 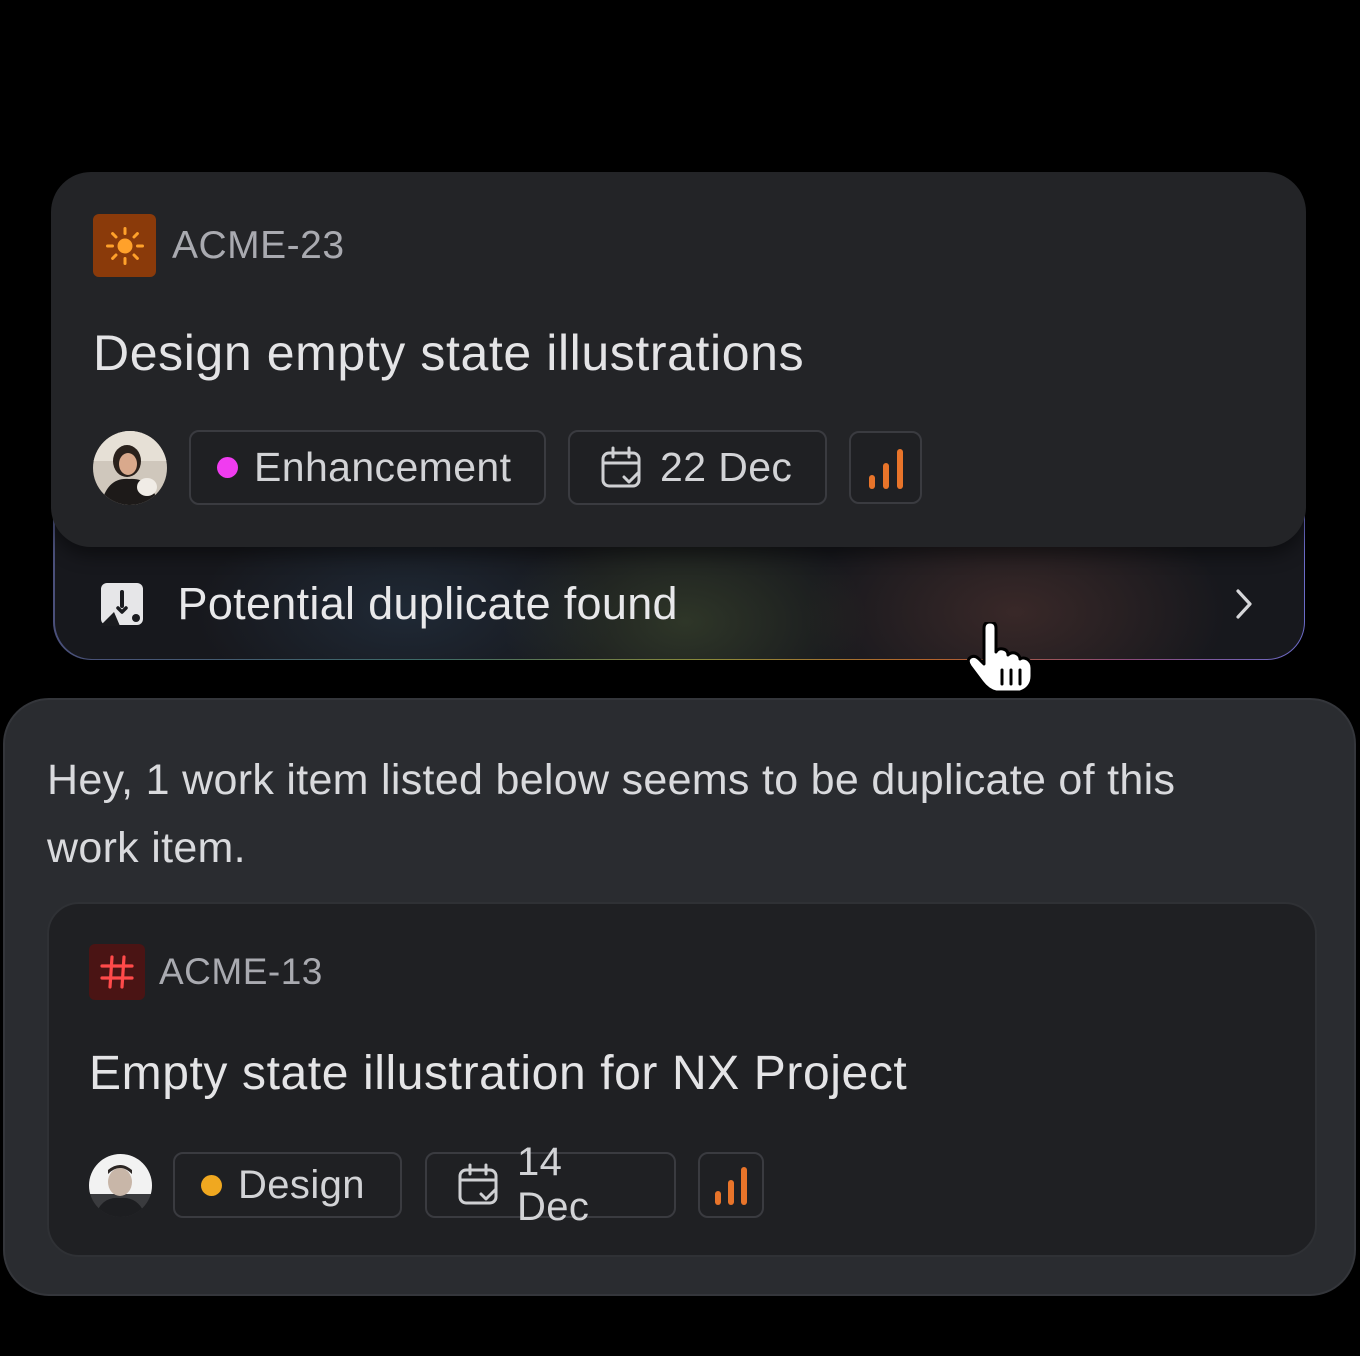 What do you see at coordinates (241, 971) in the screenshot?
I see `duplicate-item-id: ACME-13` at bounding box center [241, 971].